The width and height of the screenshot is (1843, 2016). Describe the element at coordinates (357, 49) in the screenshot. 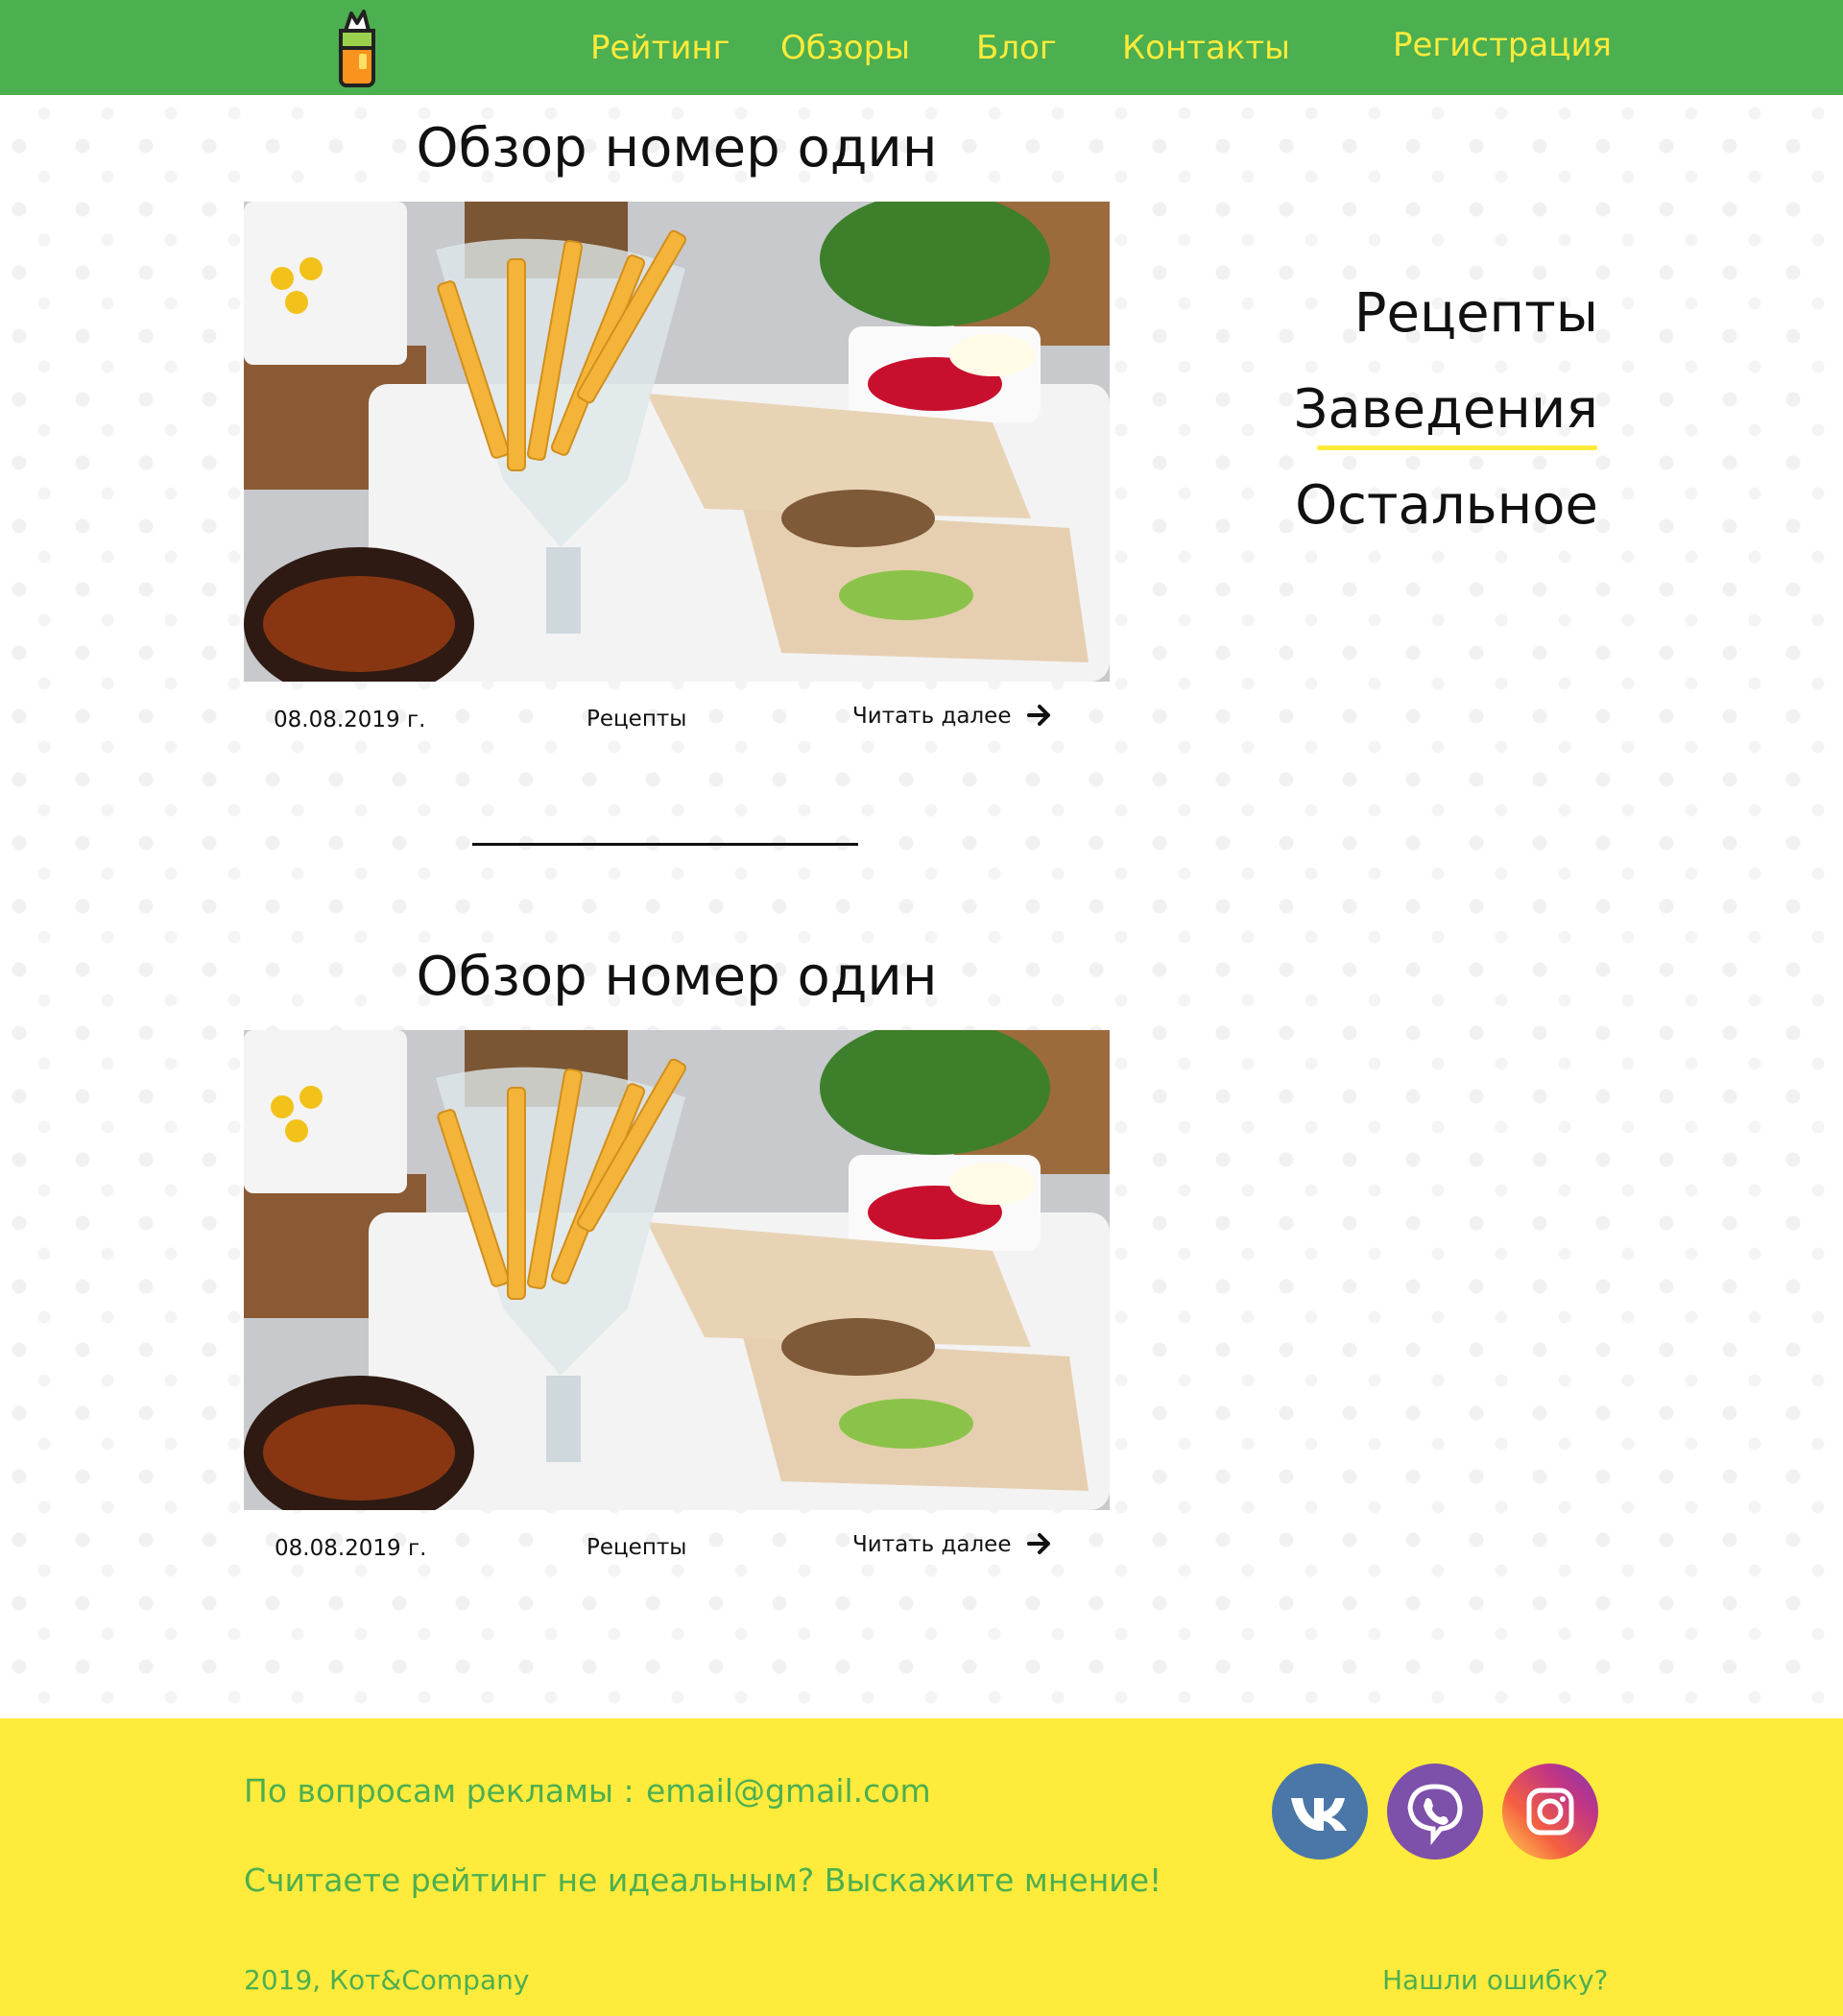

I see `shawarma-logo-icon` at that location.